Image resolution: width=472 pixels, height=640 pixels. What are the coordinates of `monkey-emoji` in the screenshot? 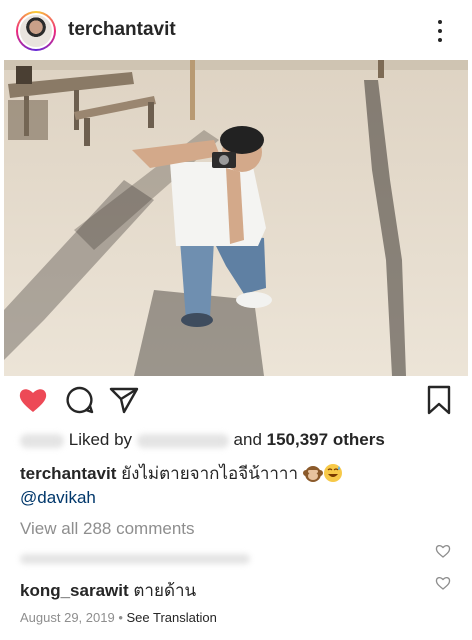 It's located at (312, 474).